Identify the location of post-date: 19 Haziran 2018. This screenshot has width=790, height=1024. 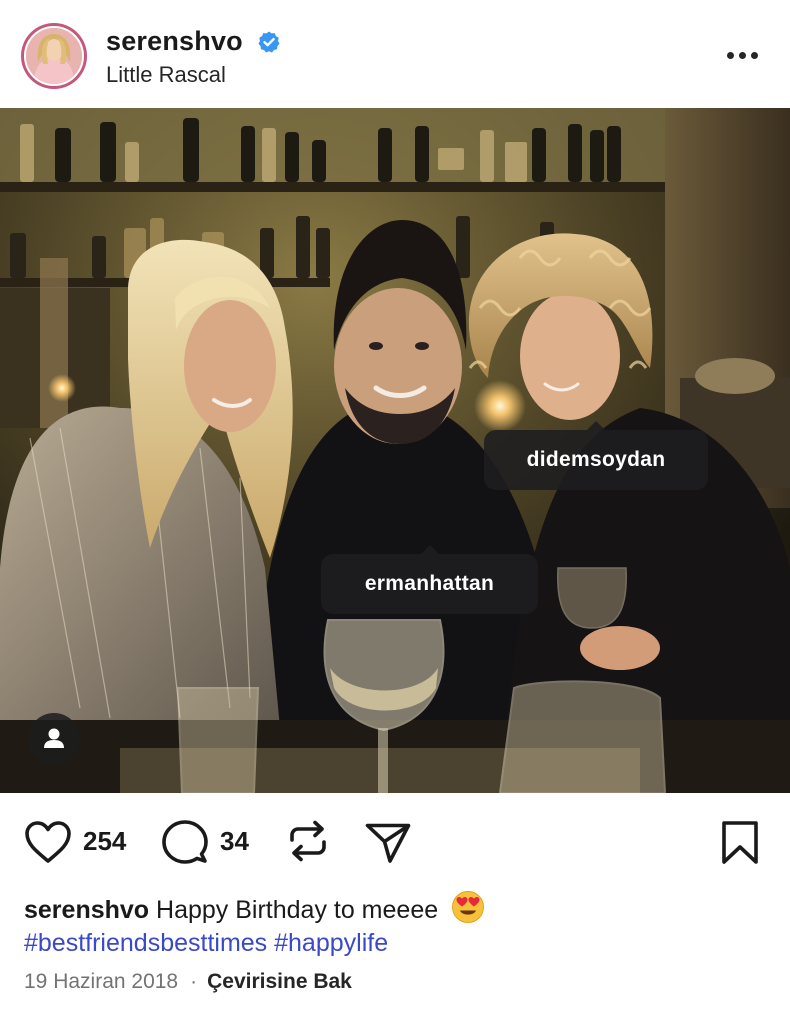
(101, 981).